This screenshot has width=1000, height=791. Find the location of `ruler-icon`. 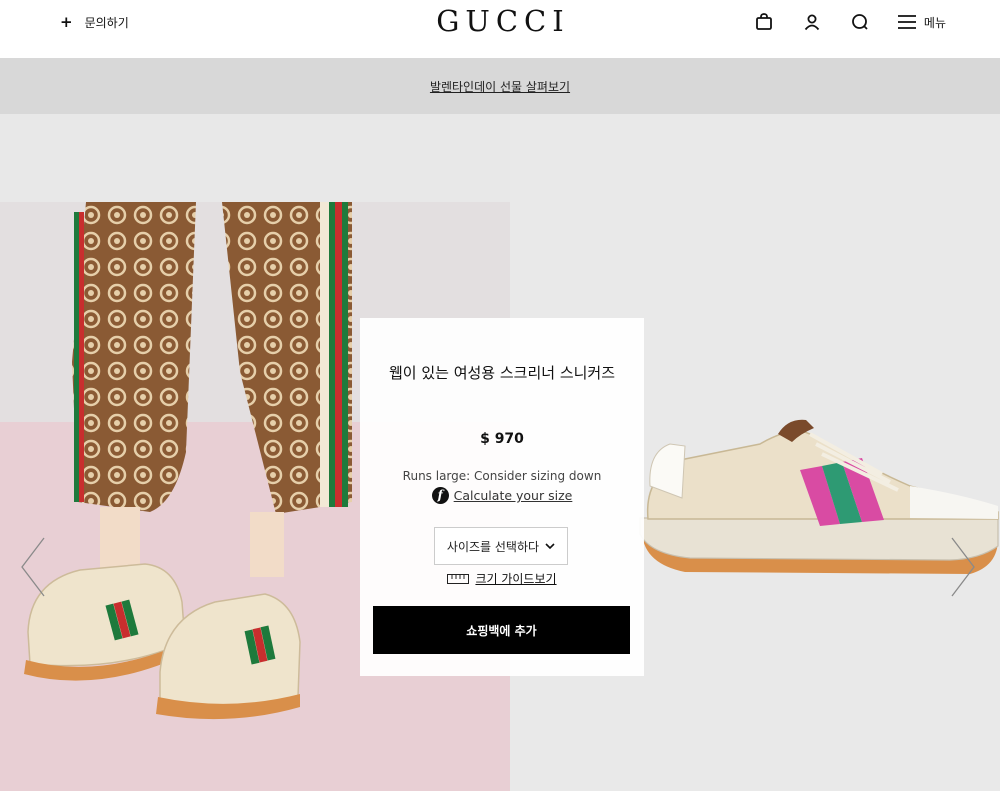

ruler-icon is located at coordinates (458, 578).